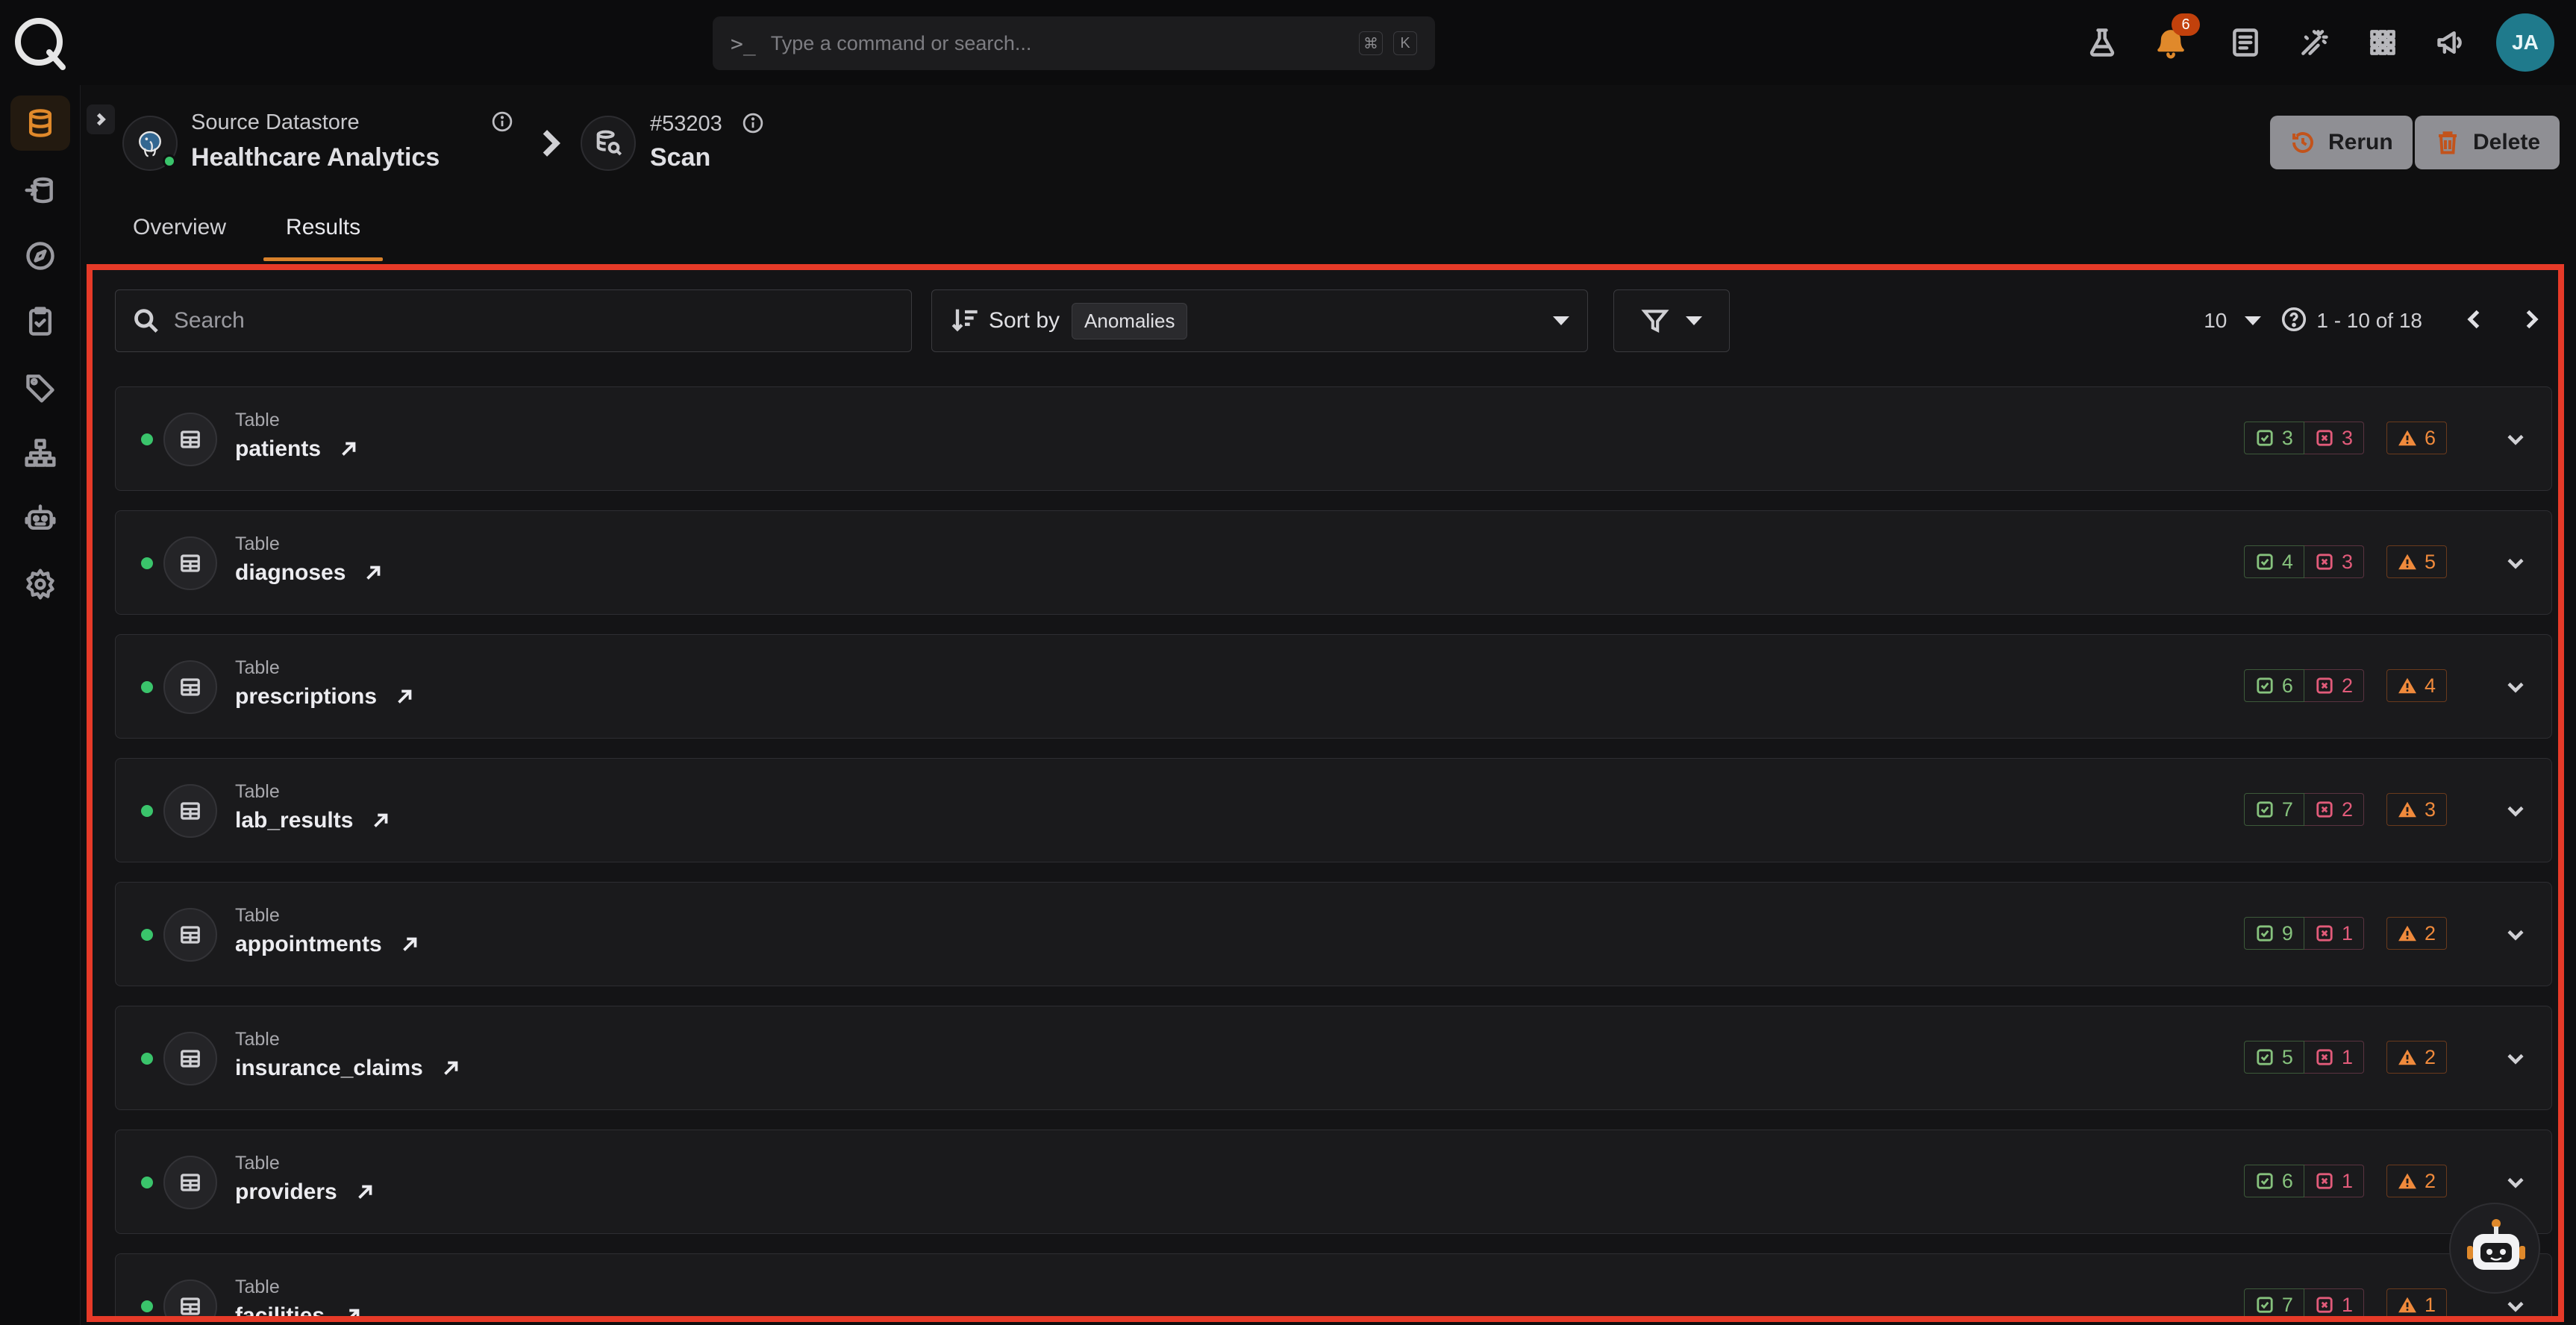  I want to click on table-row: Table lab_results 7 2 3, so click(1333, 810).